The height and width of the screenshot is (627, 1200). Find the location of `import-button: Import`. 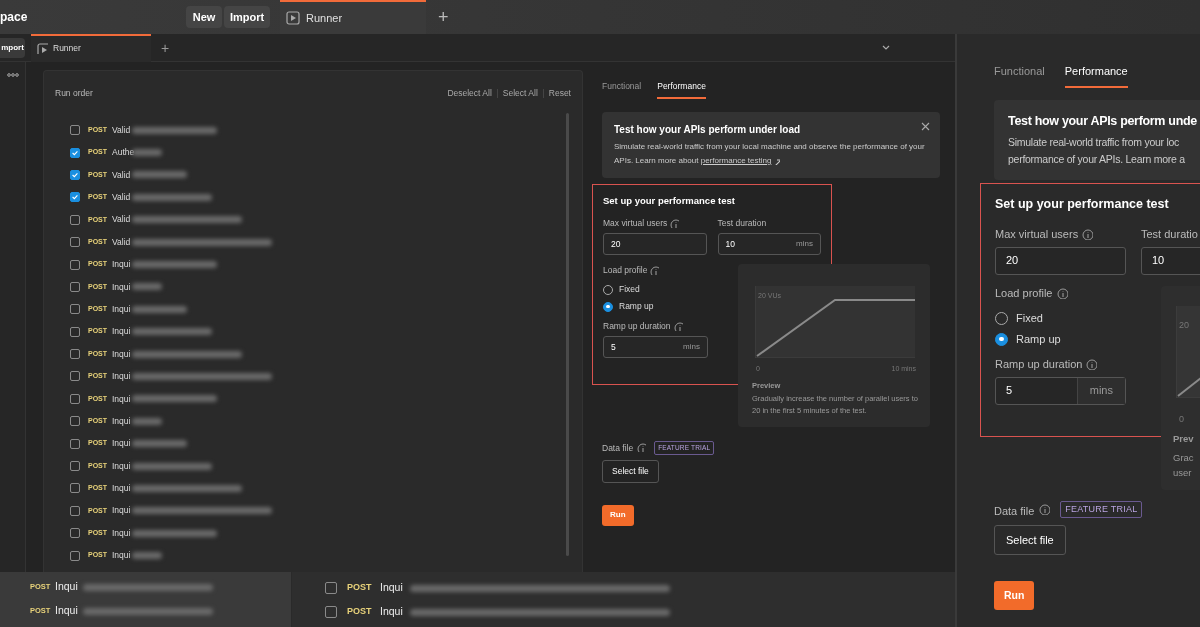

import-button: Import is located at coordinates (247, 17).